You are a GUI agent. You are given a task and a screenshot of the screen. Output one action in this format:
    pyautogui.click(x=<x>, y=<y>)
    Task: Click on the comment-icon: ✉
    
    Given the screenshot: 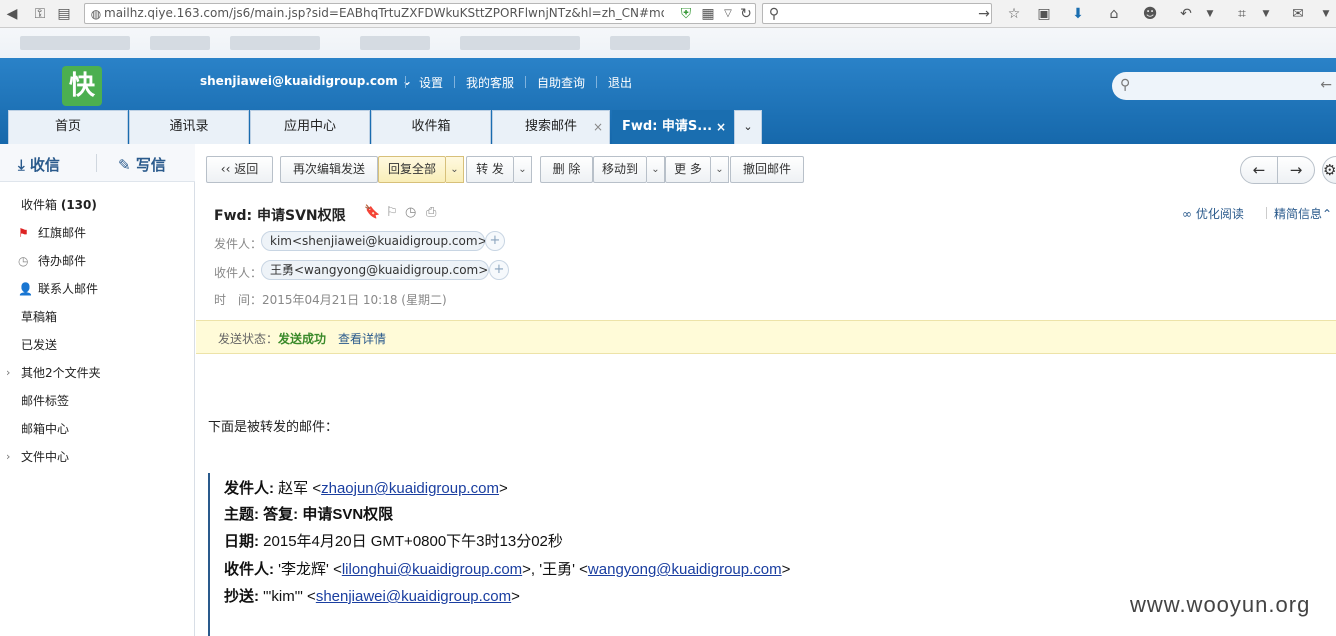 What is the action you would take?
    pyautogui.click(x=1298, y=14)
    